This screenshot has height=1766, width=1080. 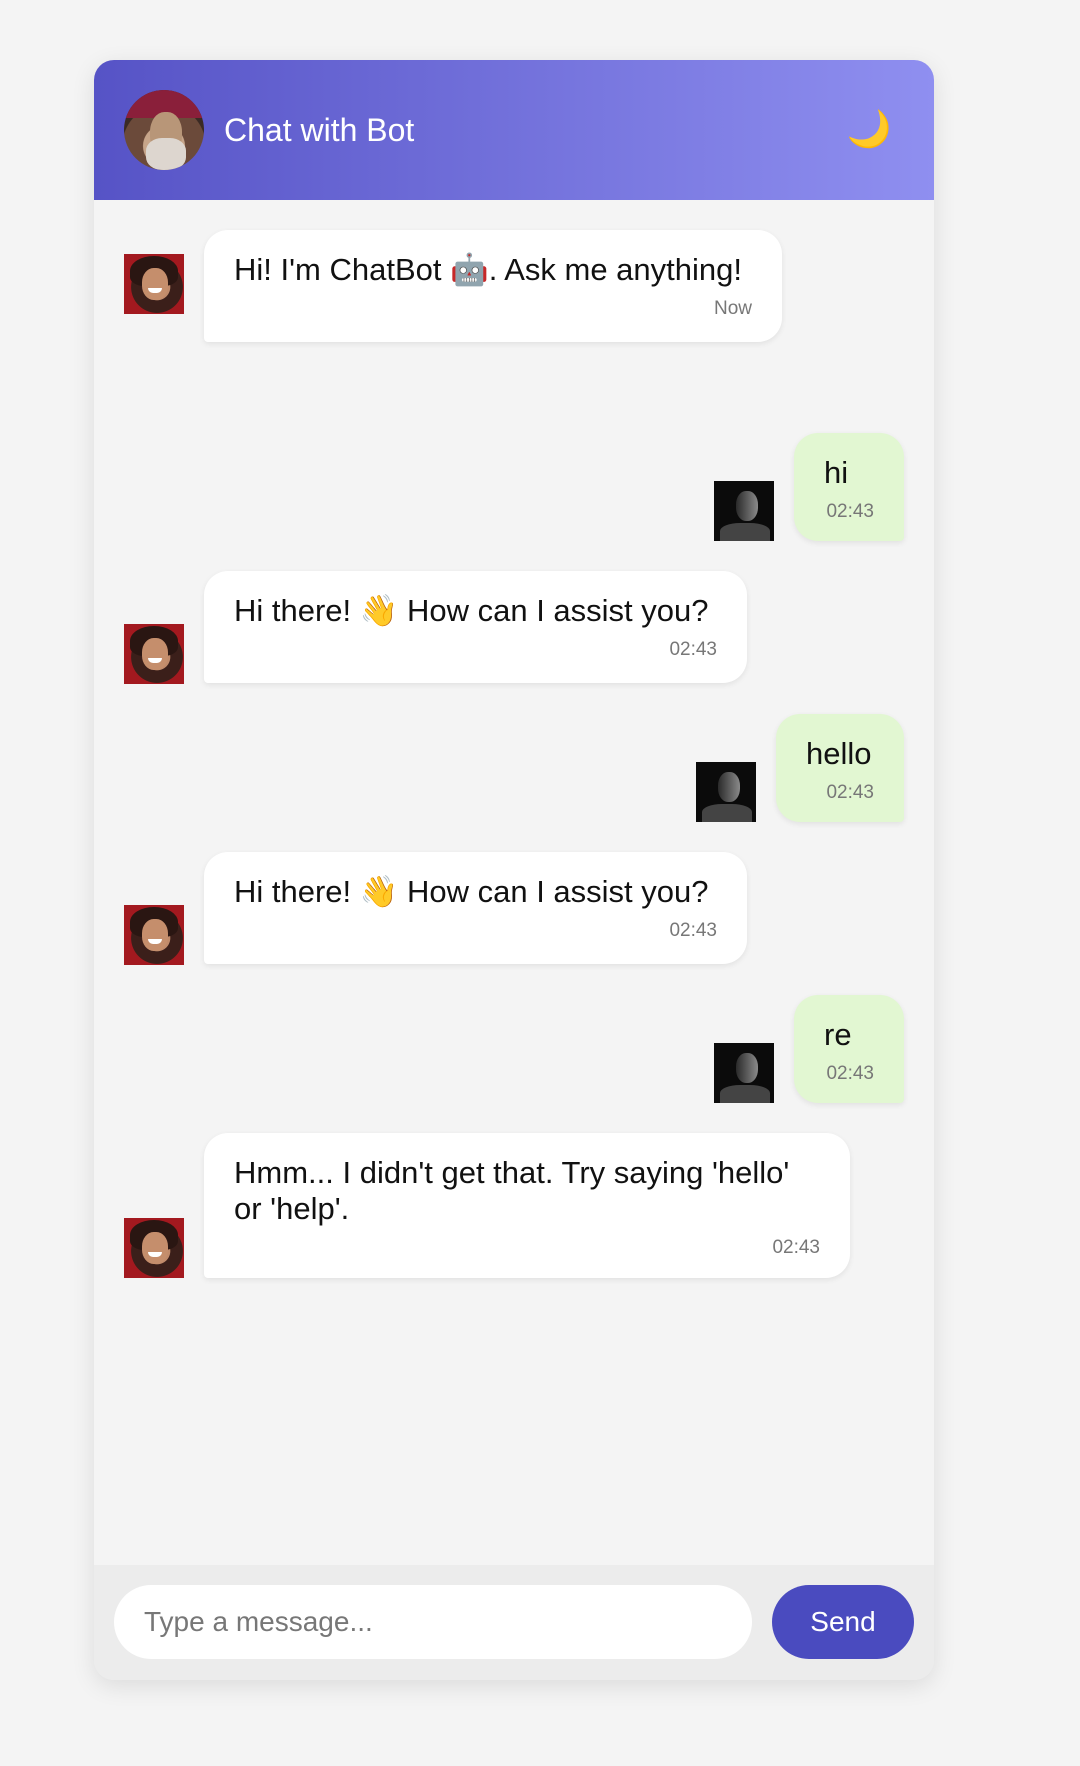 I want to click on message-text: hello, so click(x=839, y=753).